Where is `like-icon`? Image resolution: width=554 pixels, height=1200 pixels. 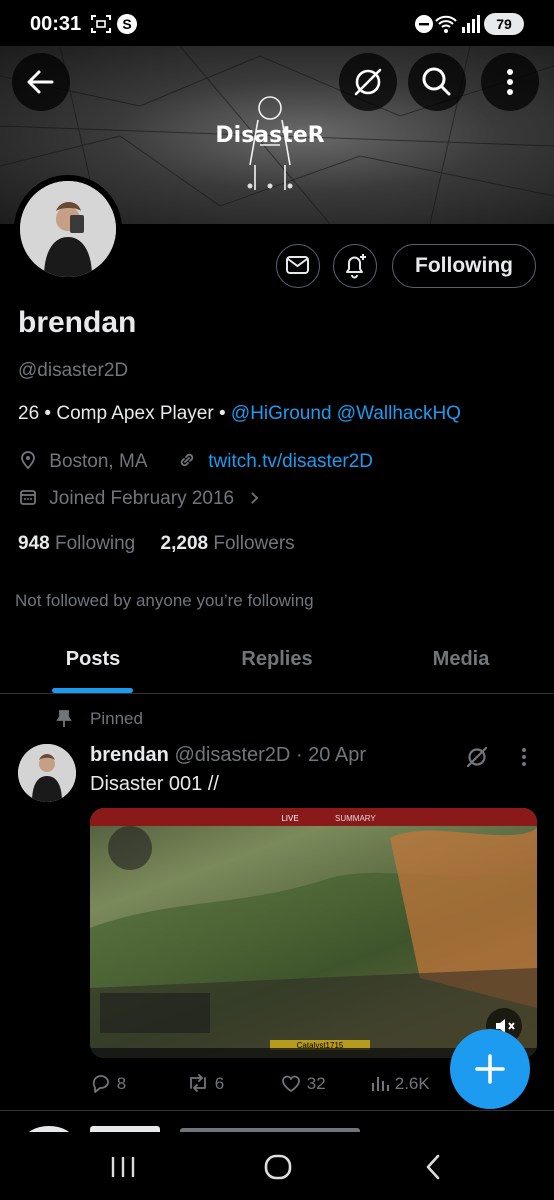
like-icon is located at coordinates (291, 1083).